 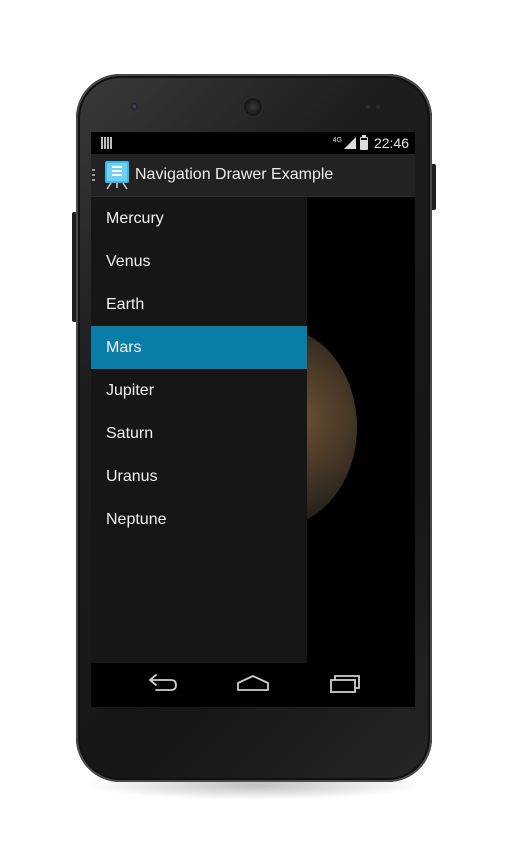 I want to click on drawer-item-mars: Mars, so click(x=199, y=347).